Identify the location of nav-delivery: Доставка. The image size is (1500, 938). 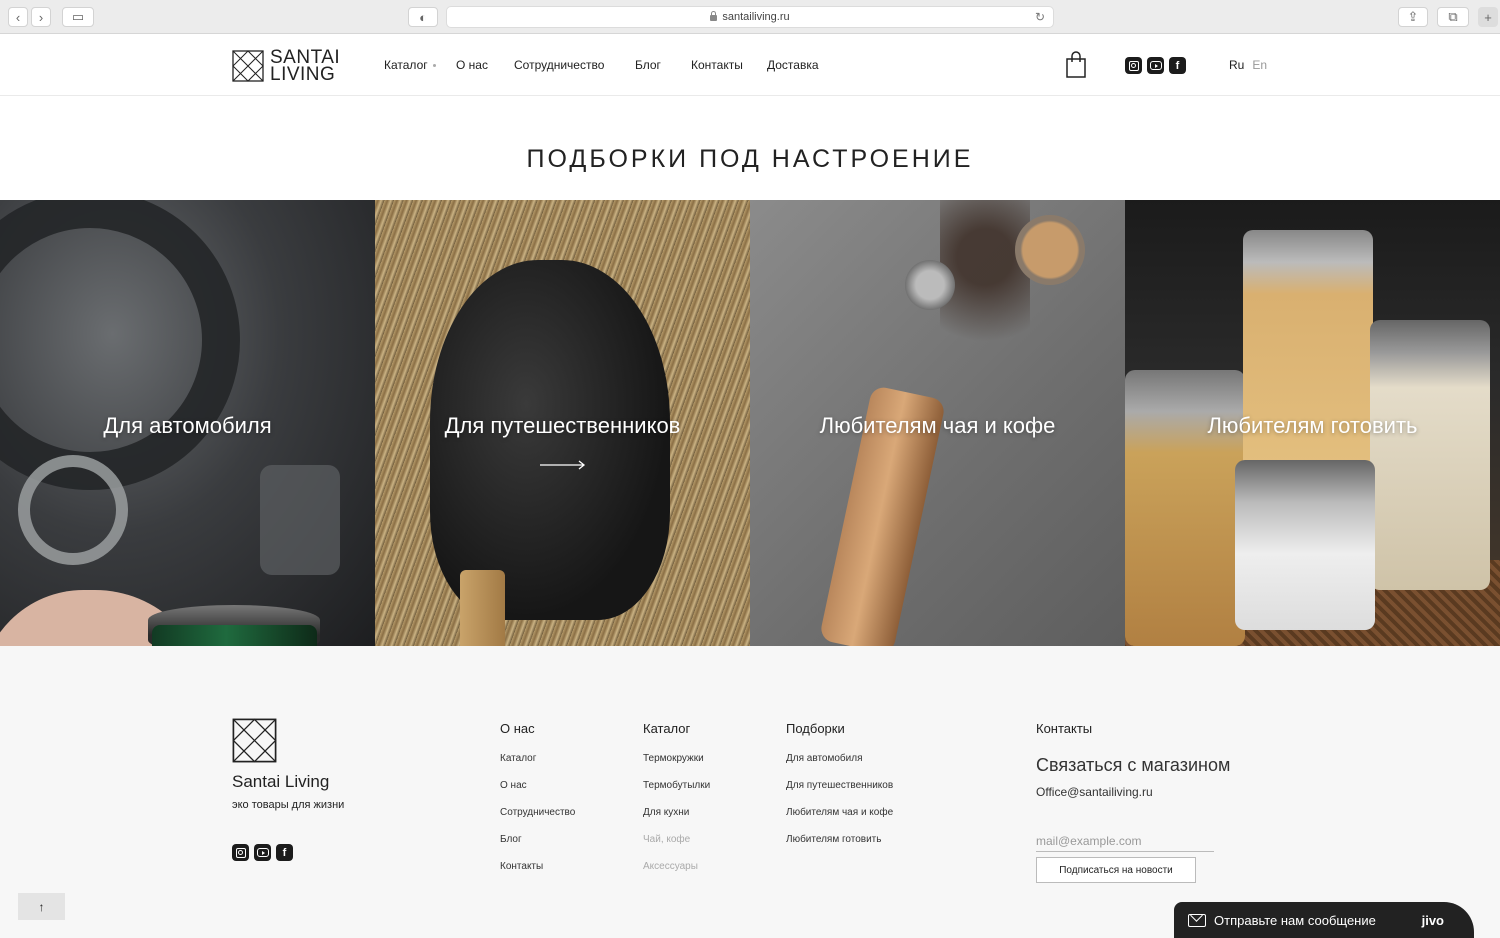
(793, 65).